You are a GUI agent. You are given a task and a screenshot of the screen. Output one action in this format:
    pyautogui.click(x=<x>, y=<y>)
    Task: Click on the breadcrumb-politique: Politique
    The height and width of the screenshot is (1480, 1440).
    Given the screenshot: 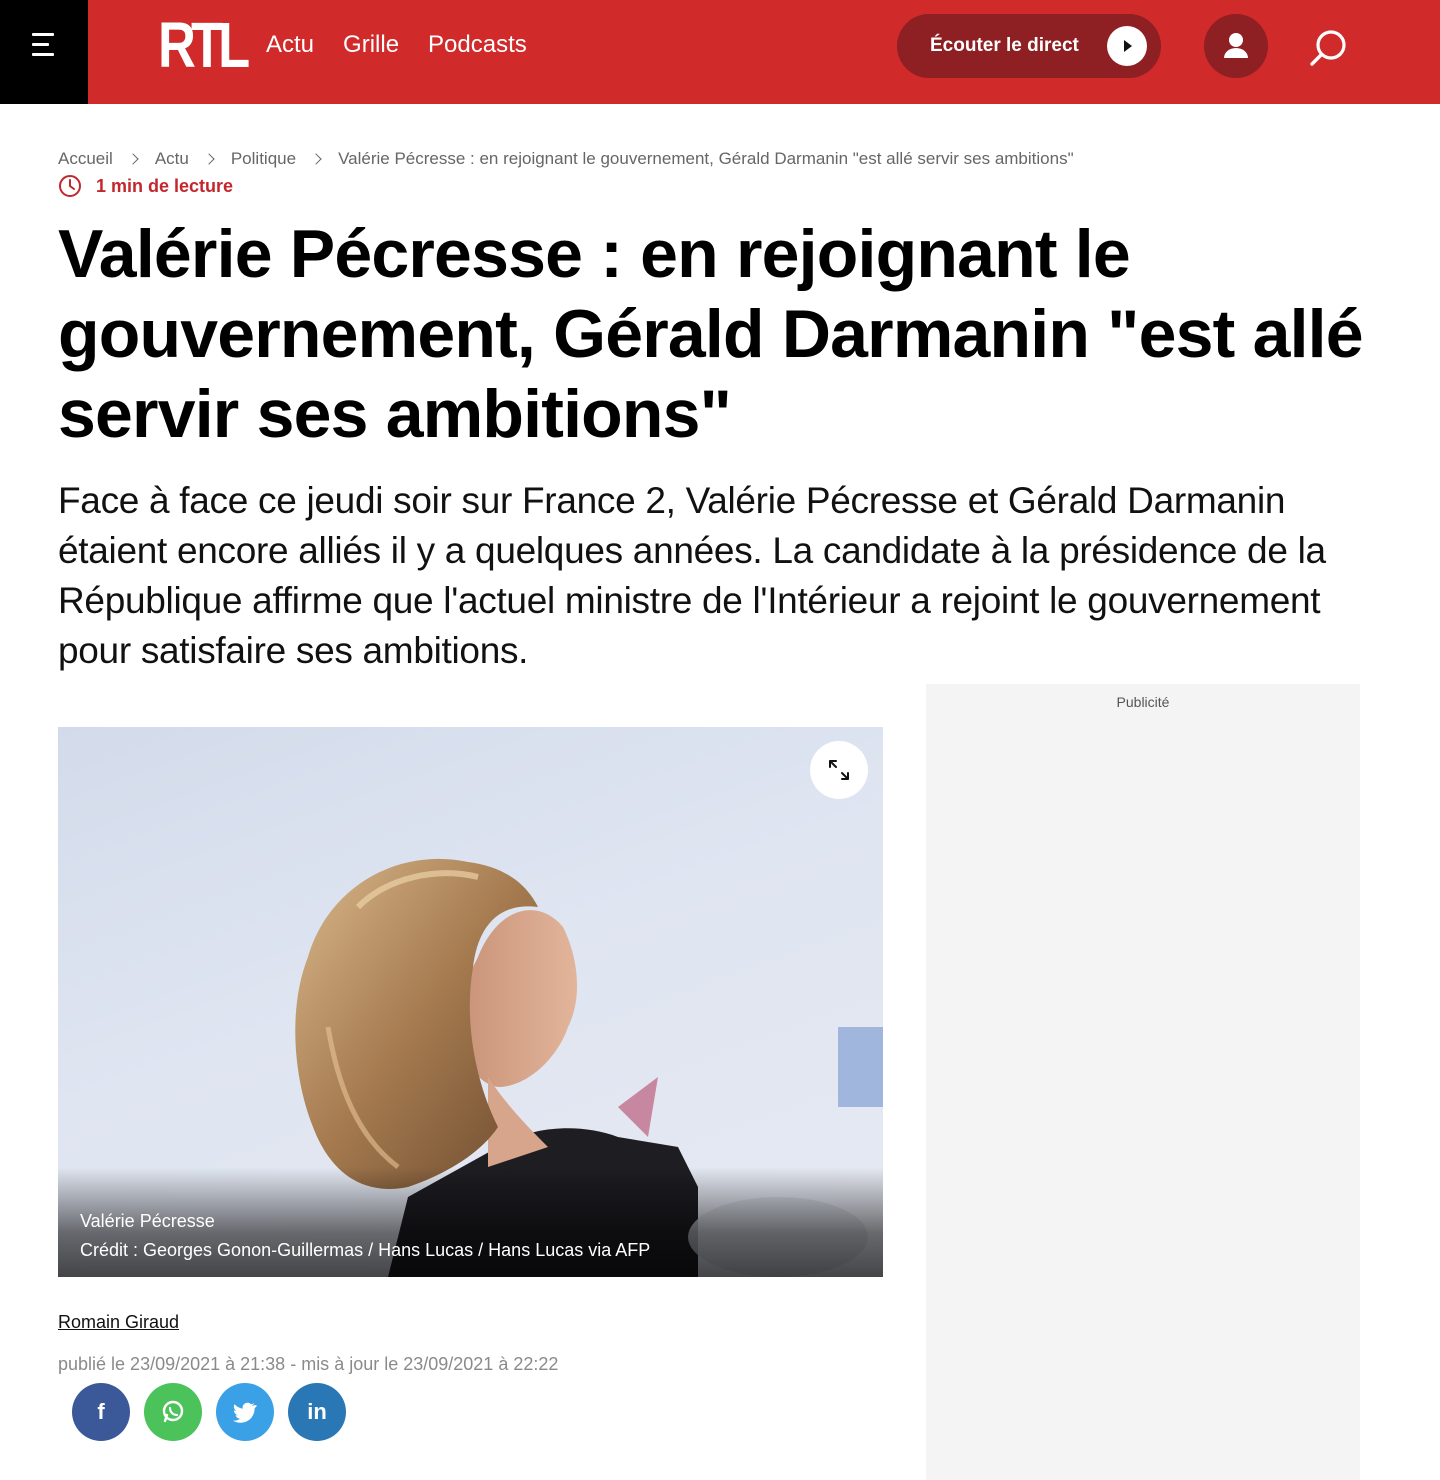 What is the action you would take?
    pyautogui.click(x=263, y=159)
    